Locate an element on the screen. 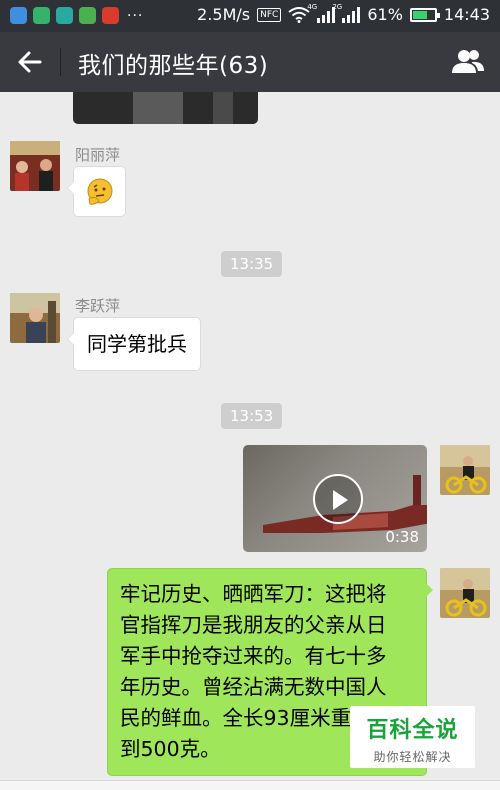 This screenshot has width=500, height=790. net-4g-label: 4G is located at coordinates (312, 6).